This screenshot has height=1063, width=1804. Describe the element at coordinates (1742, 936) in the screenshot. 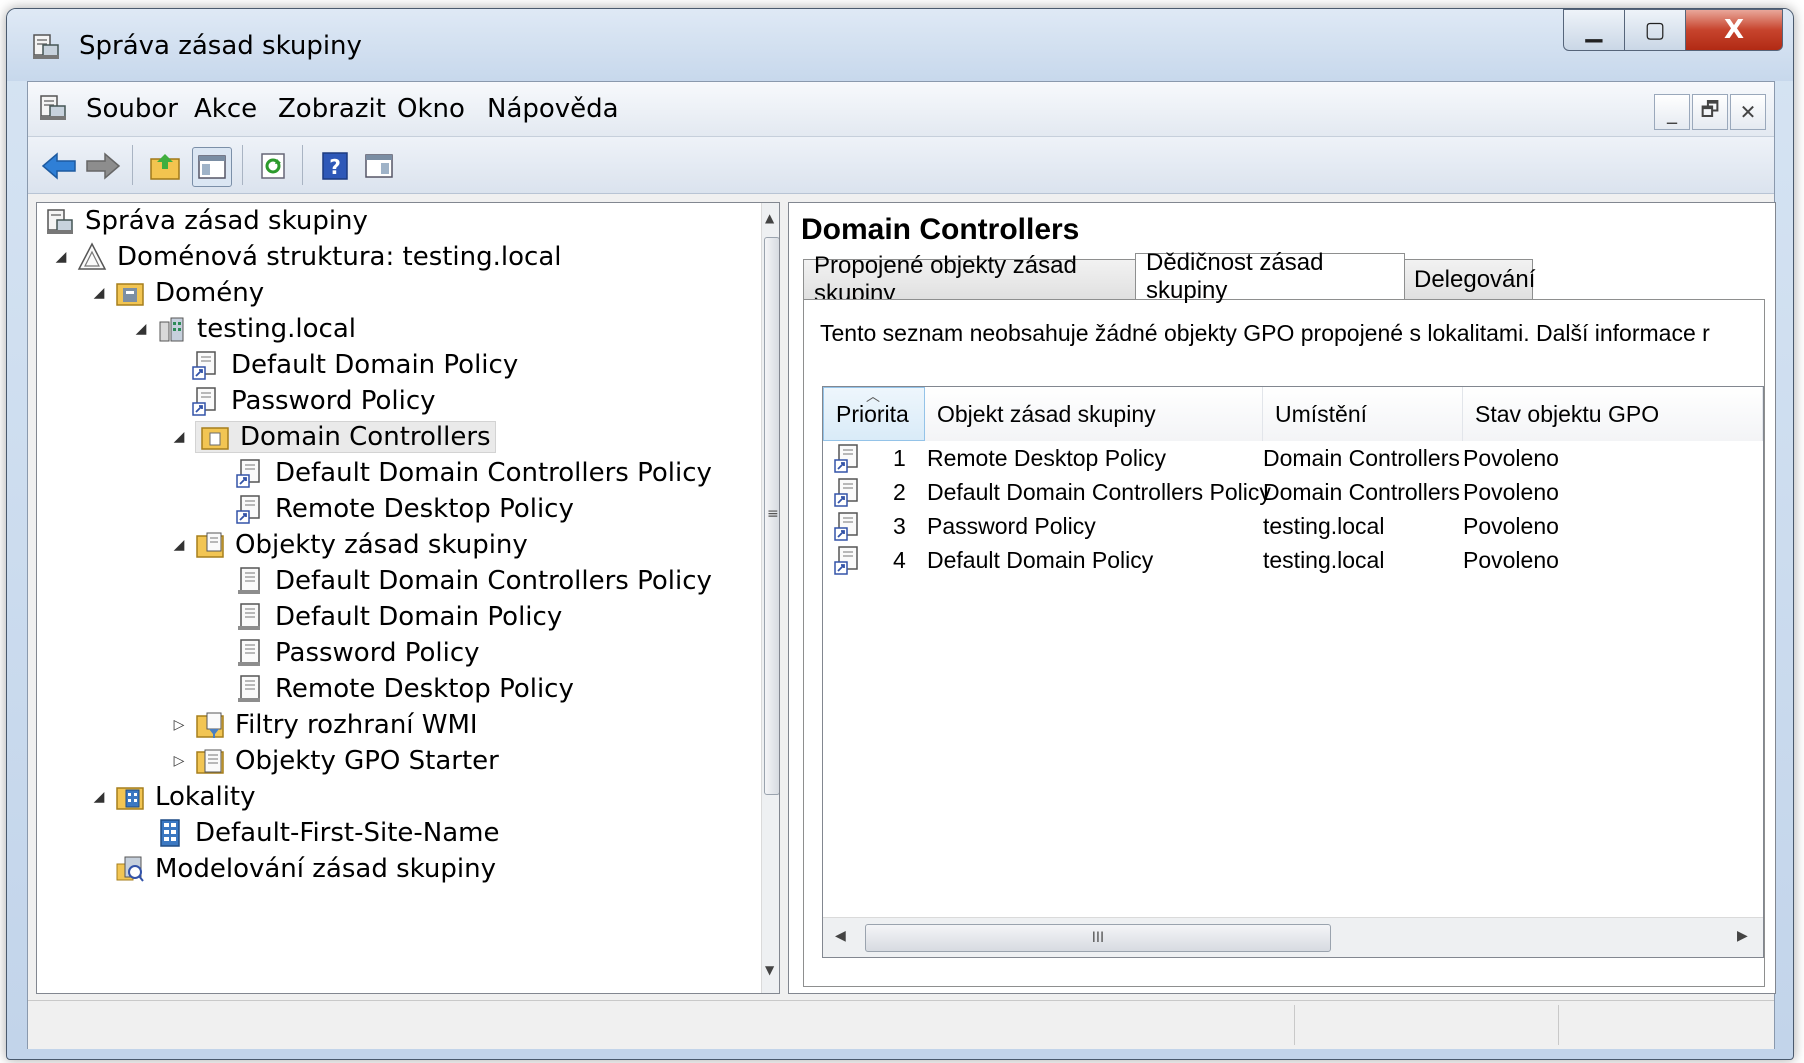

I see `scroll-right-arrow-icon: ▶` at that location.